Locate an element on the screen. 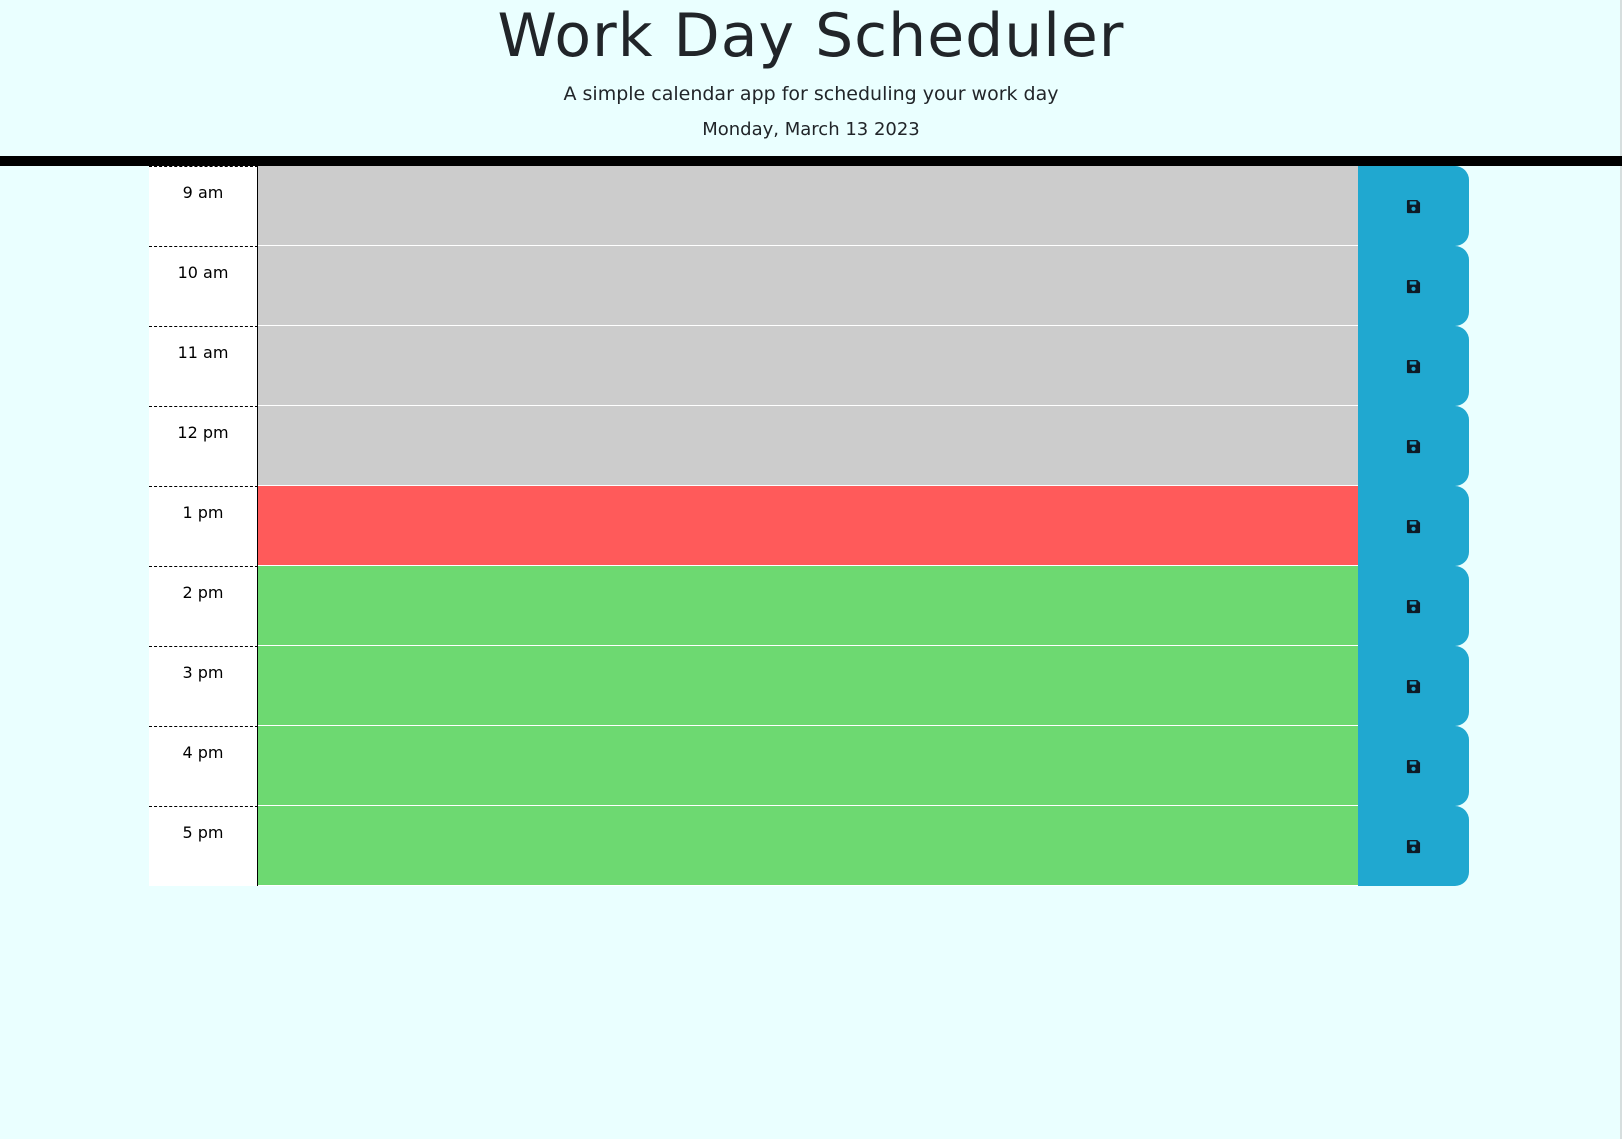  time-block-9am: 9 am is located at coordinates (809, 206).